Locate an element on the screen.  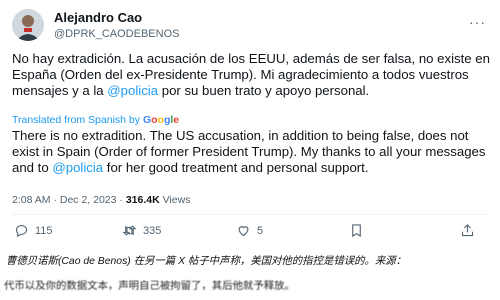
timestamp: 2:08 AM · Dec 2, 2023 · is located at coordinates (69, 200).